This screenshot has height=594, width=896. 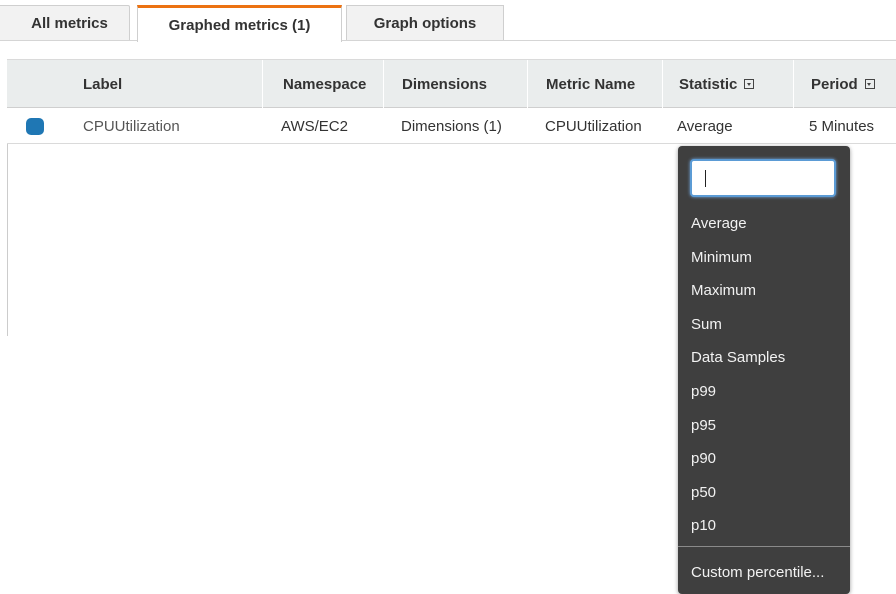 What do you see at coordinates (593, 126) in the screenshot?
I see `row-metric-name: CPUUtilization` at bounding box center [593, 126].